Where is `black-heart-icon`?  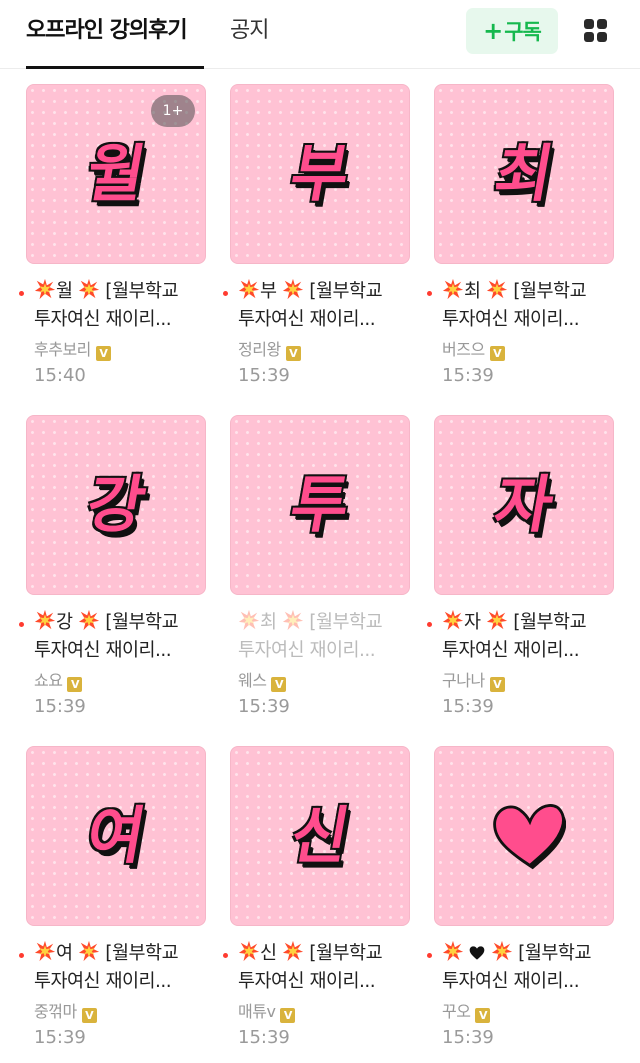
black-heart-icon is located at coordinates (477, 953).